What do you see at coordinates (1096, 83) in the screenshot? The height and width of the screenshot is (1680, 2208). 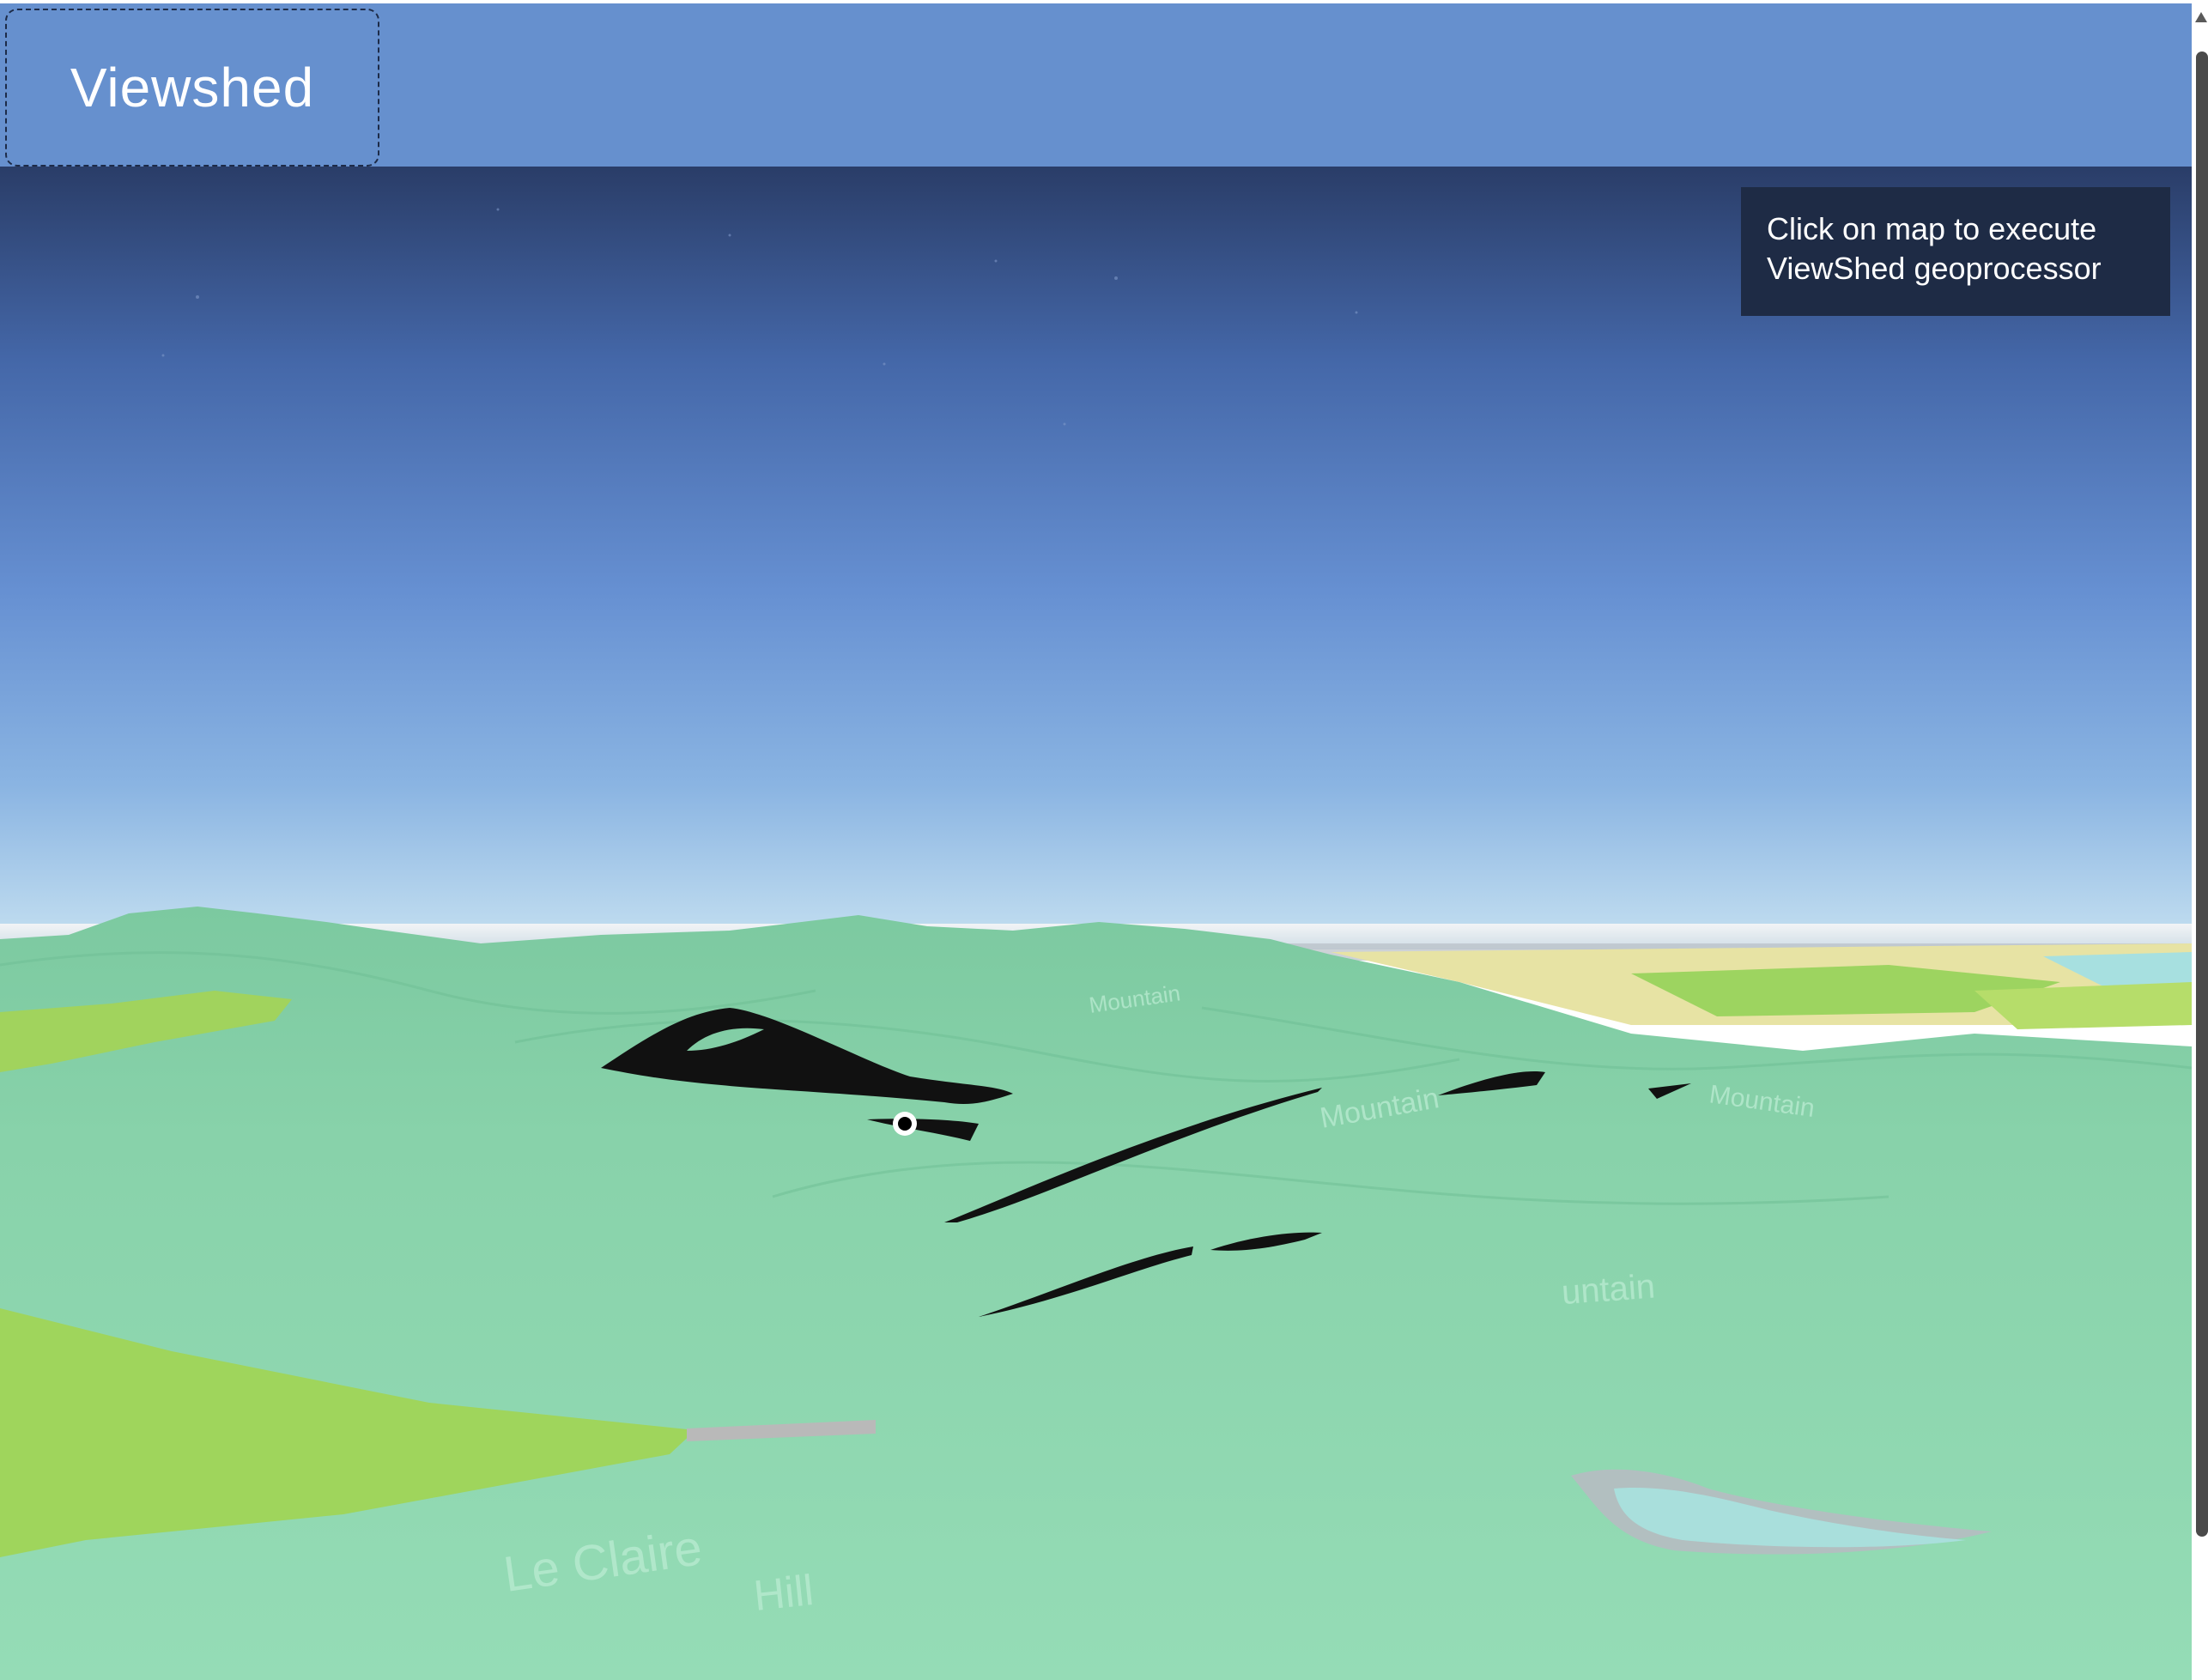 I see `header-bar: Viewshed` at bounding box center [1096, 83].